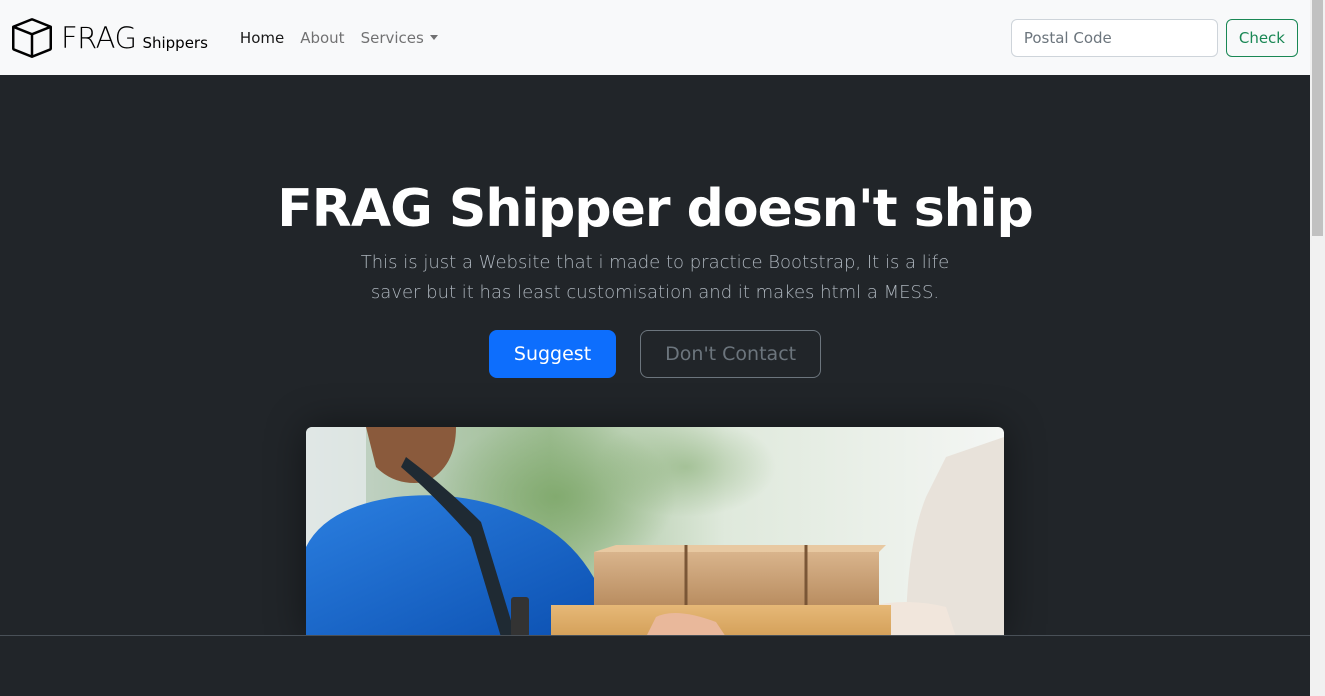 The image size is (1325, 696). Describe the element at coordinates (262, 38) in the screenshot. I see `nav-home: Home` at that location.